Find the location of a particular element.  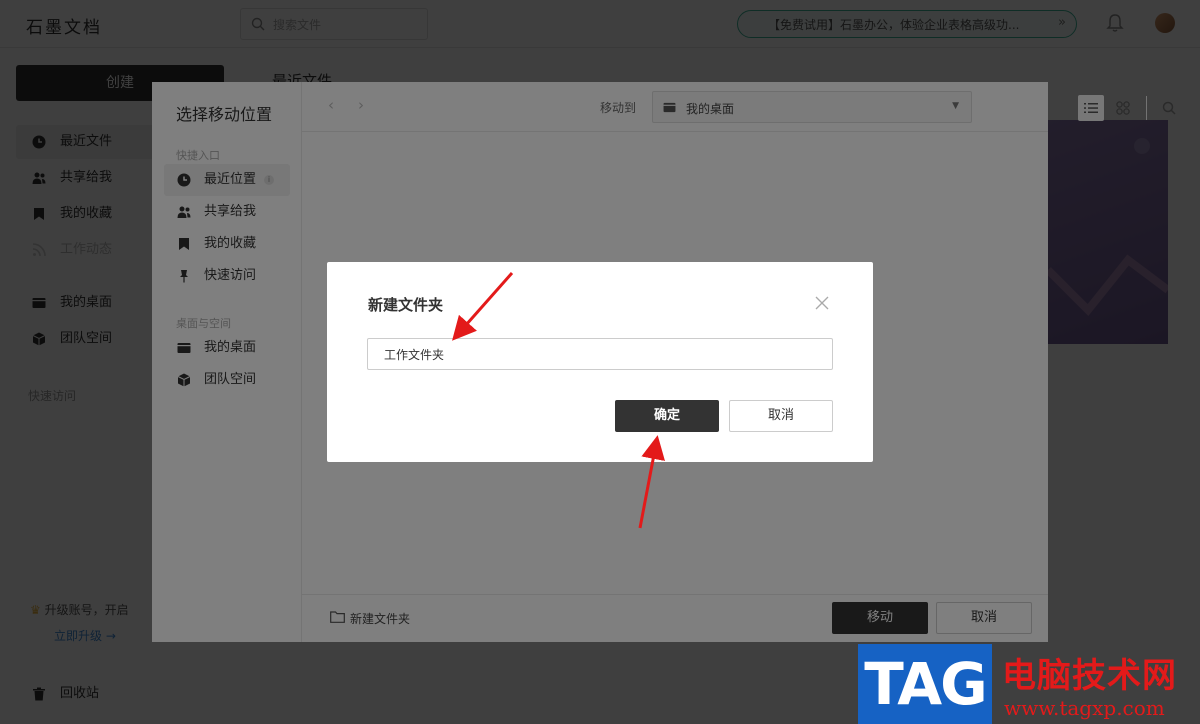

annotation-arrows is located at coordinates (558, 400).